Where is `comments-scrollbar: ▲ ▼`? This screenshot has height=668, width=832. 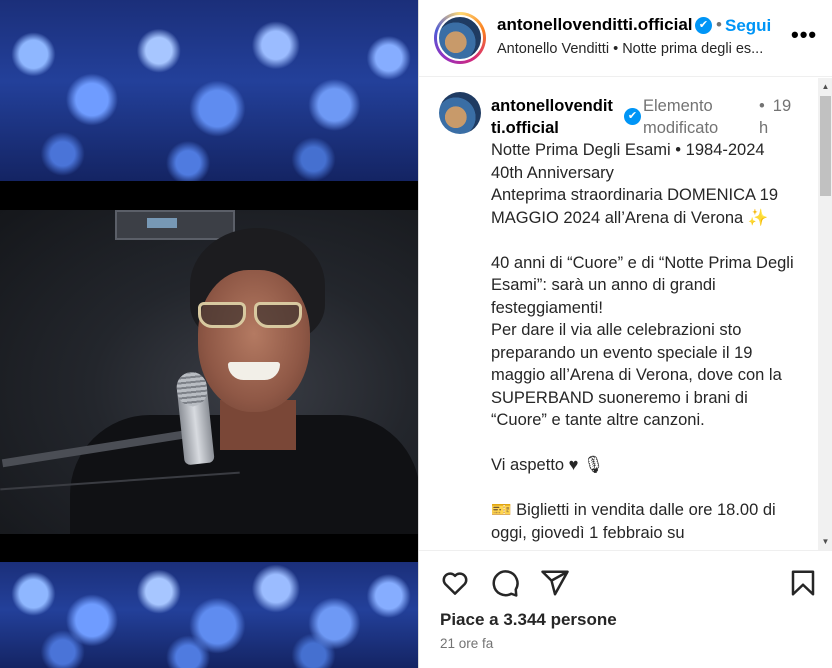 comments-scrollbar: ▲ ▼ is located at coordinates (825, 314).